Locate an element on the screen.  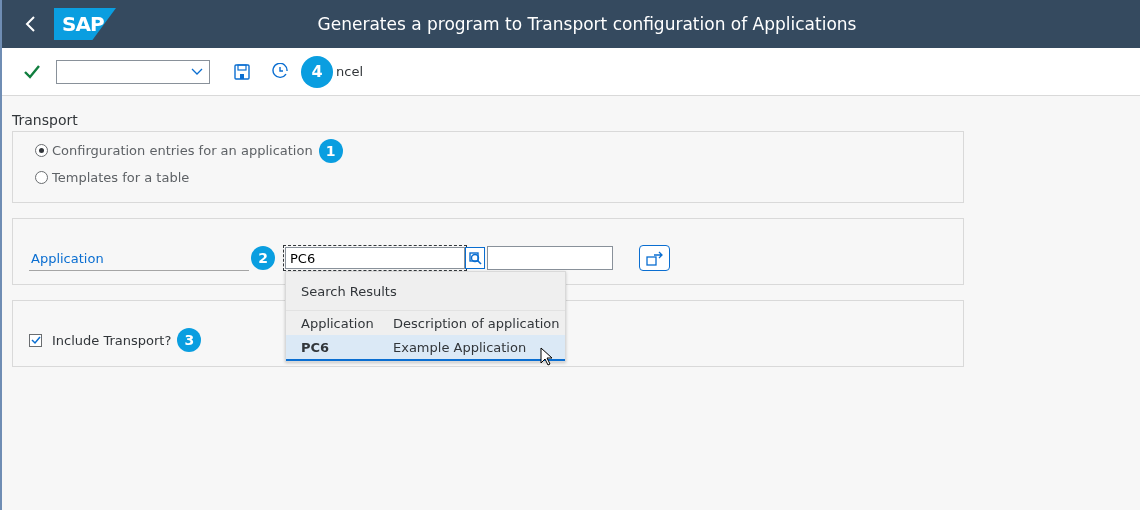
group-title: Transport is located at coordinates (45, 120).